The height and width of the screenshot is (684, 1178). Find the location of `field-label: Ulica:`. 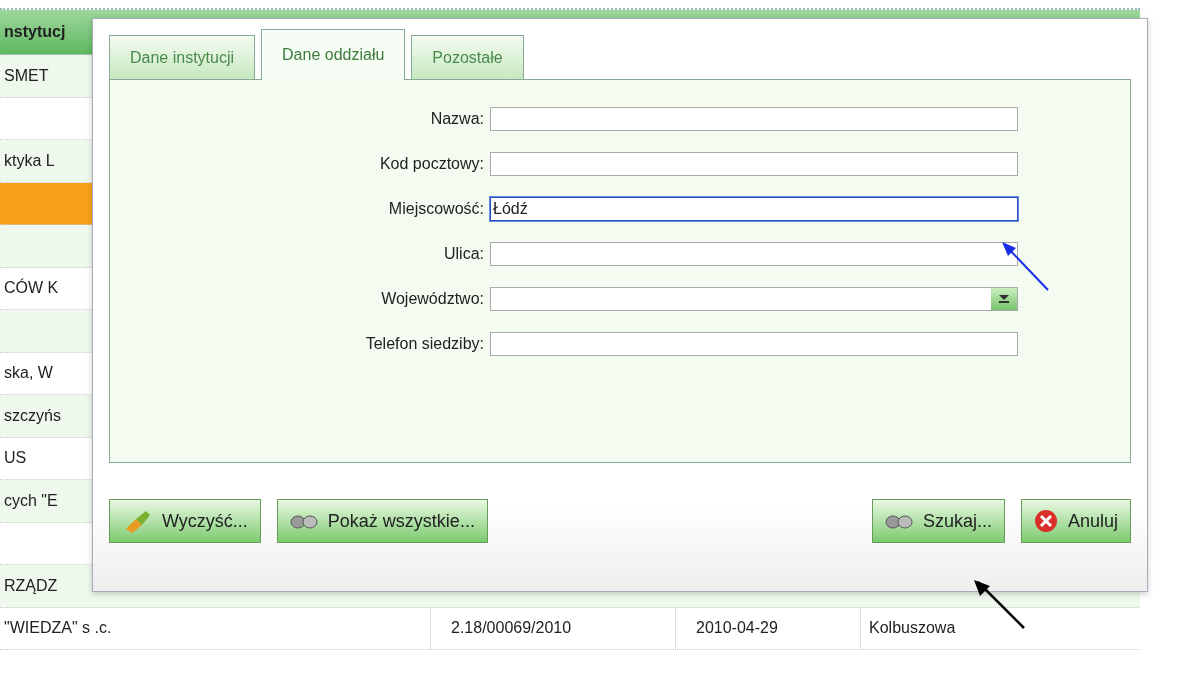

field-label: Ulica: is located at coordinates (464, 253).